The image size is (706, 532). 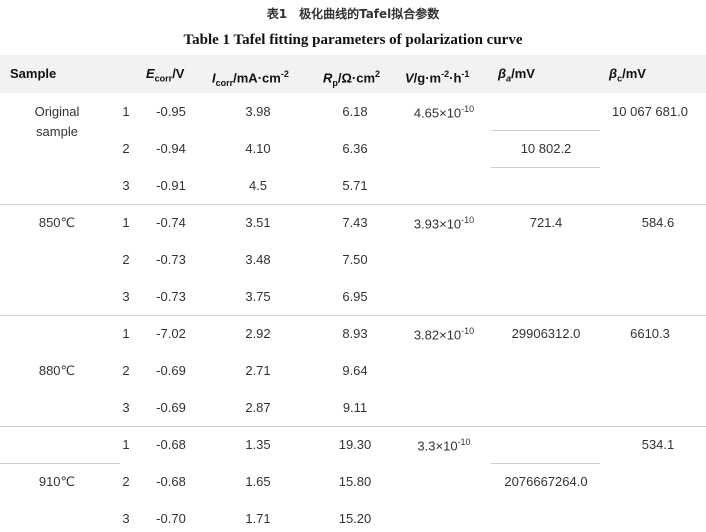 What do you see at coordinates (258, 148) in the screenshot?
I see `icorr-value: 4.10` at bounding box center [258, 148].